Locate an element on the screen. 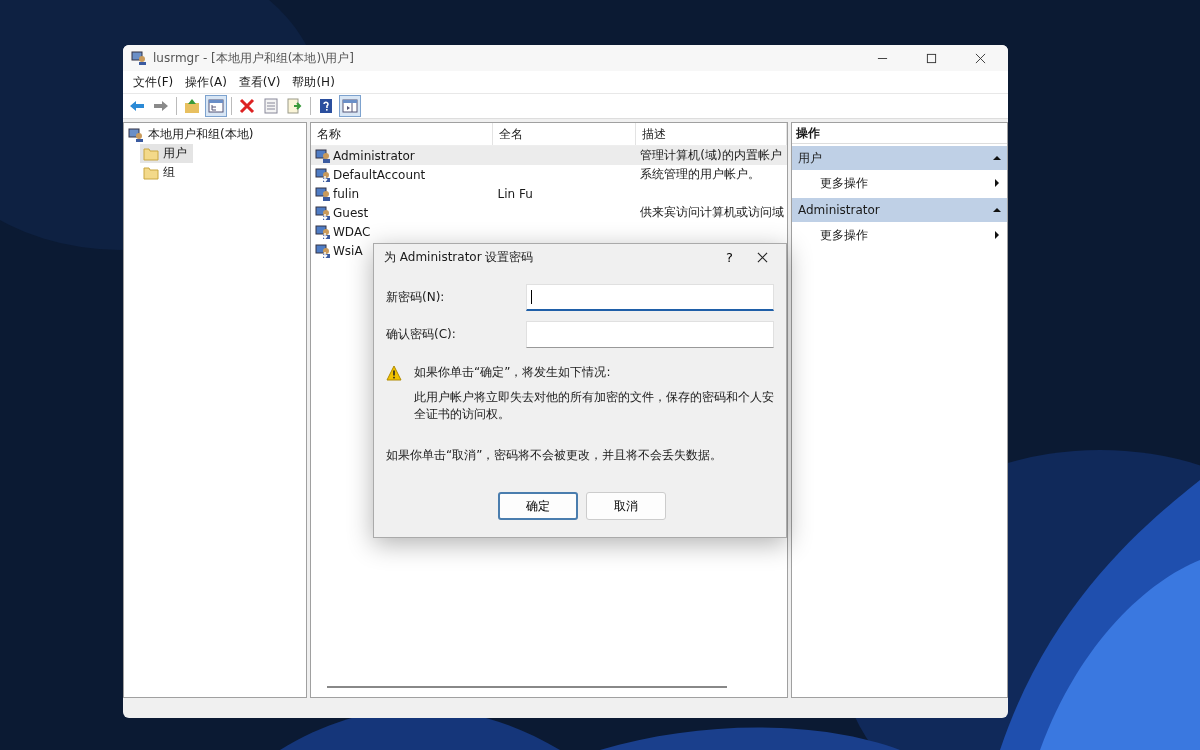 This screenshot has width=1200, height=750. dialog-title: 为 Administrator 设置密码 is located at coordinates (459, 257).